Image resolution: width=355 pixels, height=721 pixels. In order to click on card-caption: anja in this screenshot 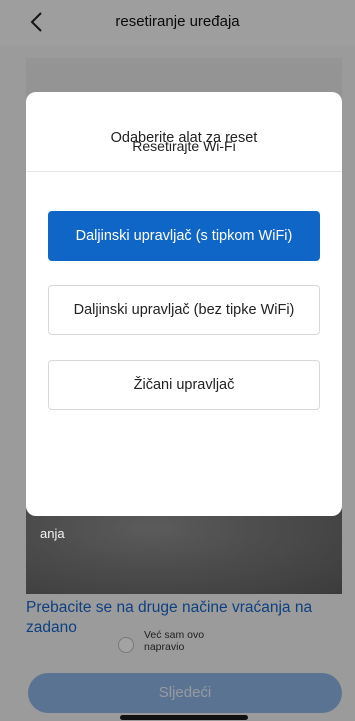, I will do `click(52, 533)`.